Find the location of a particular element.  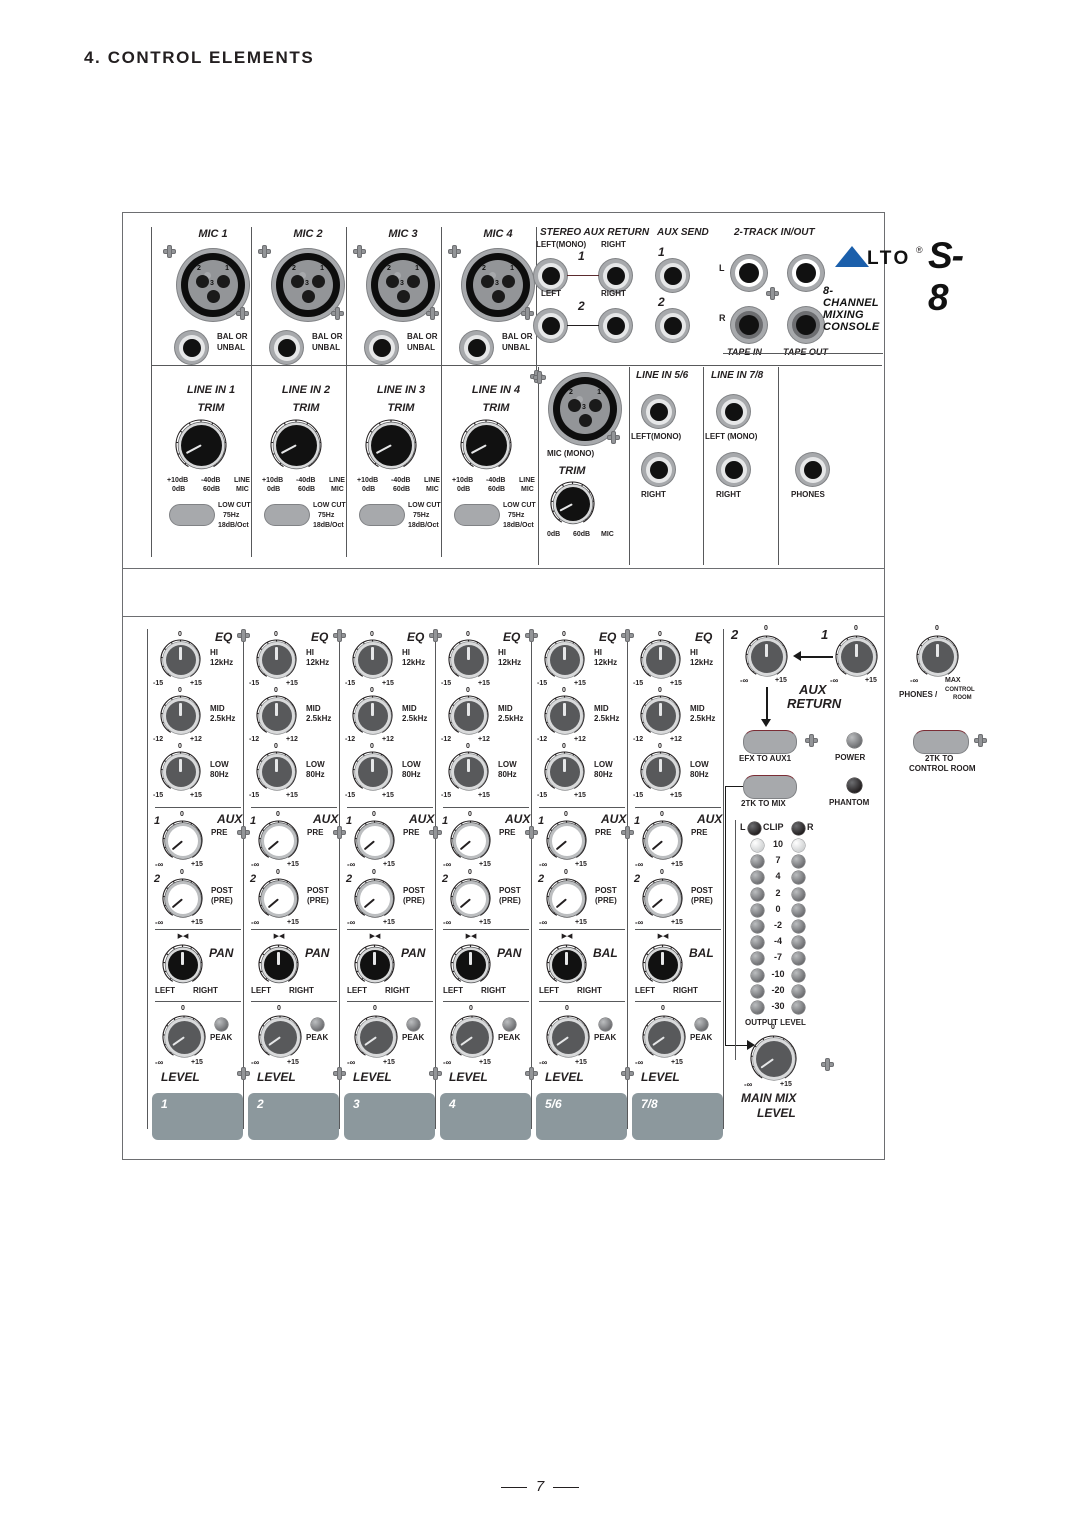

aux-center-label: 0 is located at coordinates (182, 872).